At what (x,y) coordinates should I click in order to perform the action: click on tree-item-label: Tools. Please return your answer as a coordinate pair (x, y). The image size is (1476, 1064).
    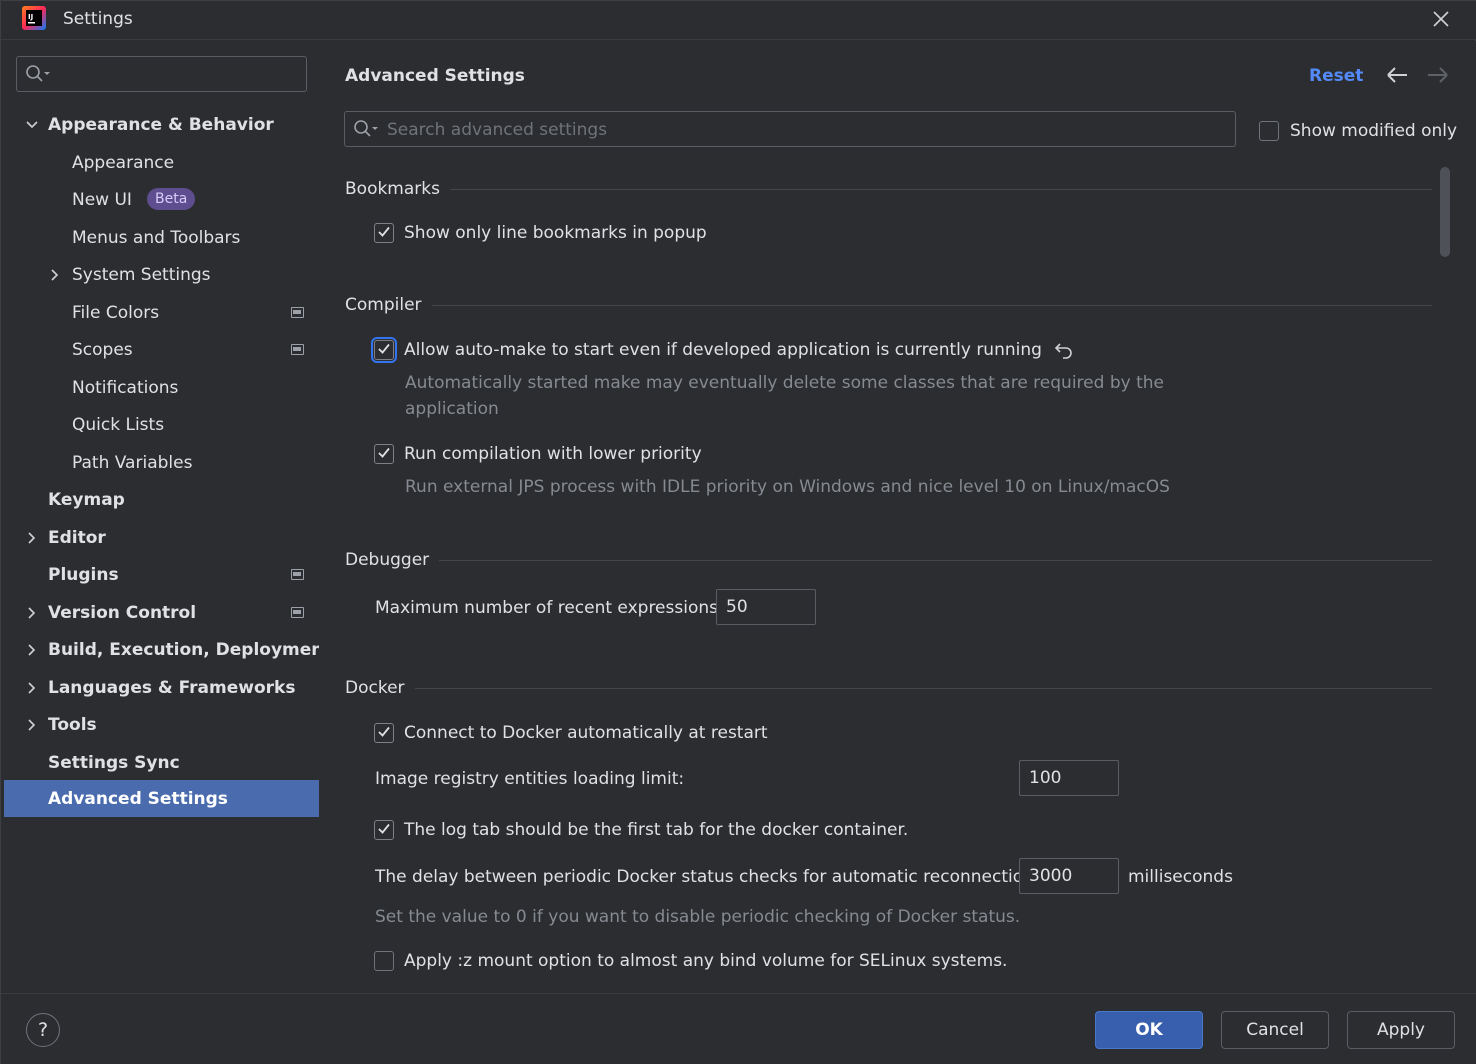
    Looking at the image, I should click on (72, 724).